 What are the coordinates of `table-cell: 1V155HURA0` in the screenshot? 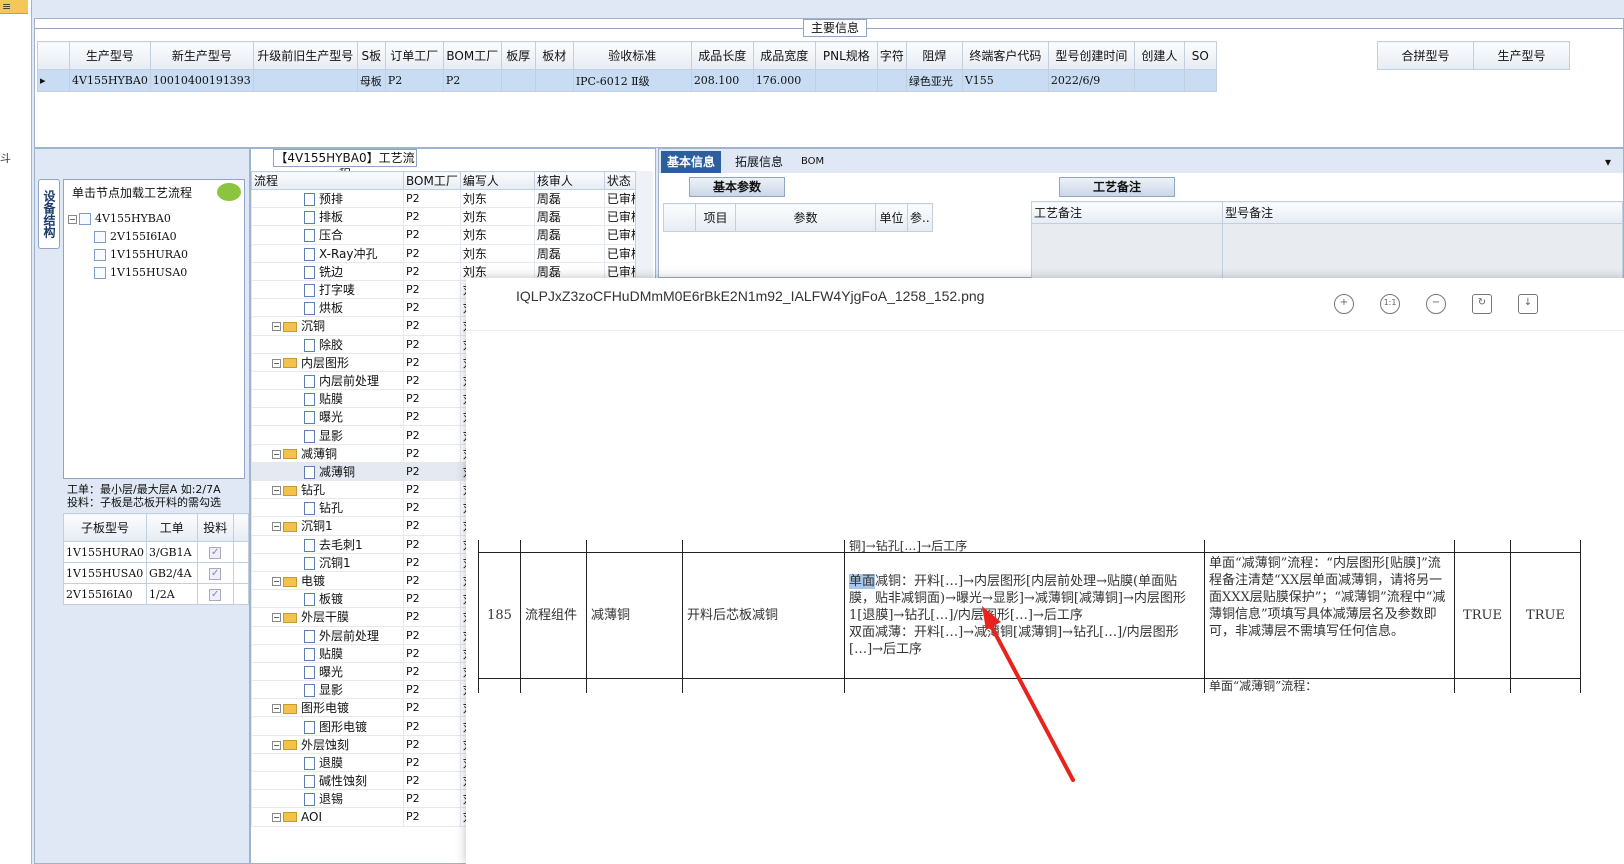 It's located at (105, 552).